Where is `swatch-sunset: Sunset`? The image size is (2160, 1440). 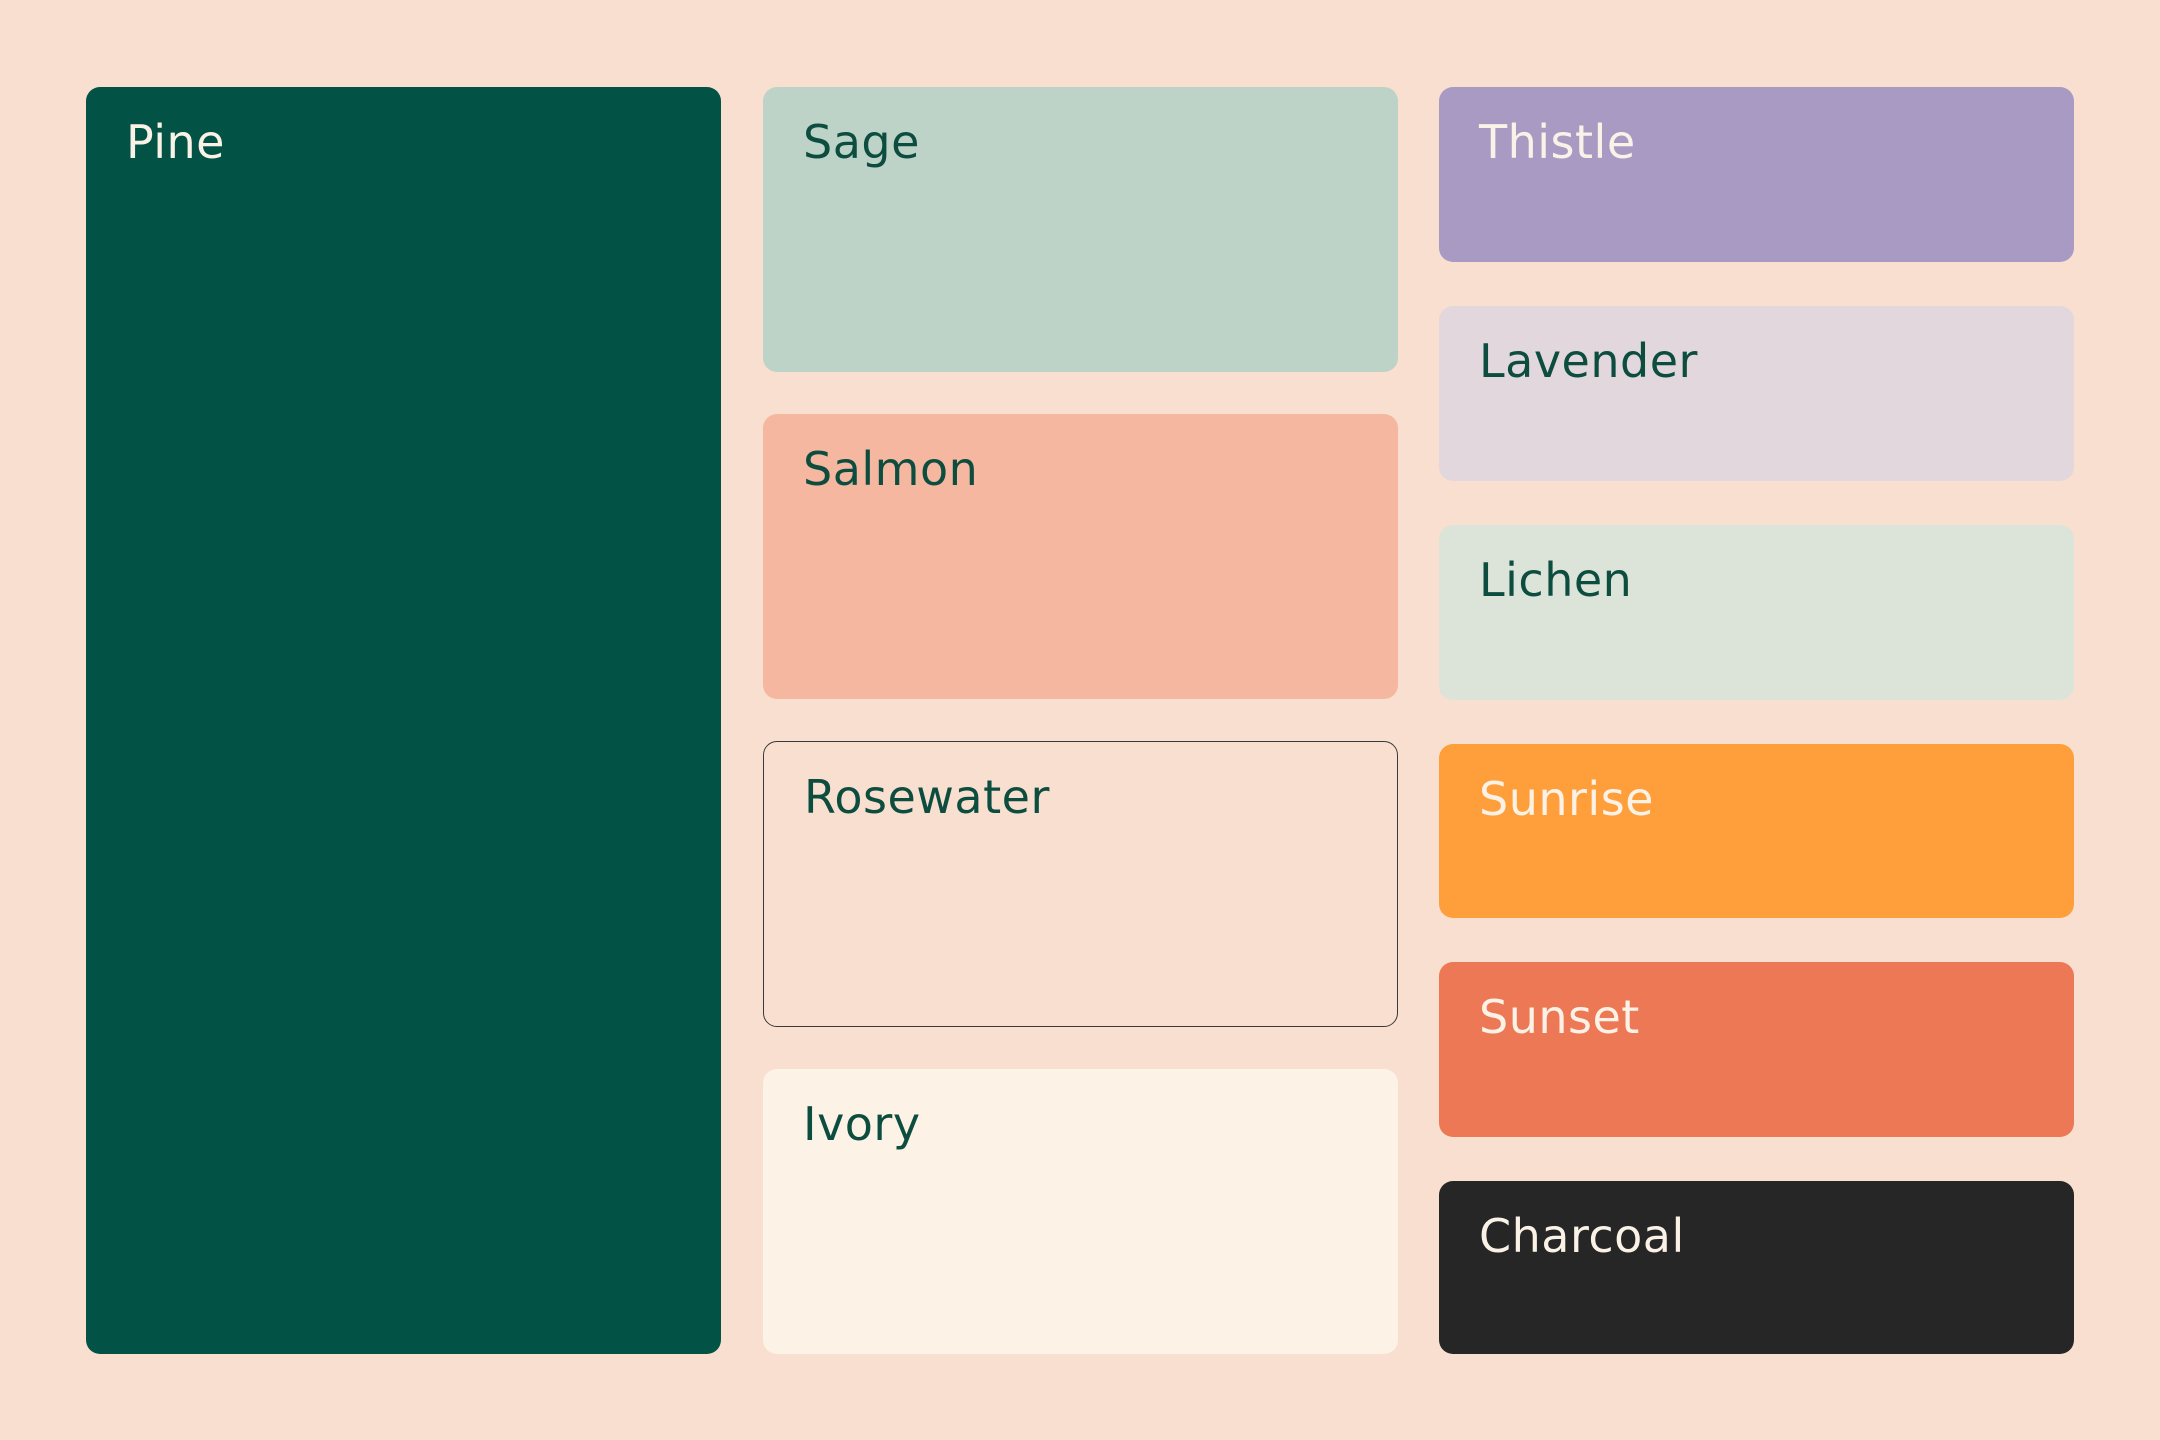
swatch-sunset: Sunset is located at coordinates (1756, 1049).